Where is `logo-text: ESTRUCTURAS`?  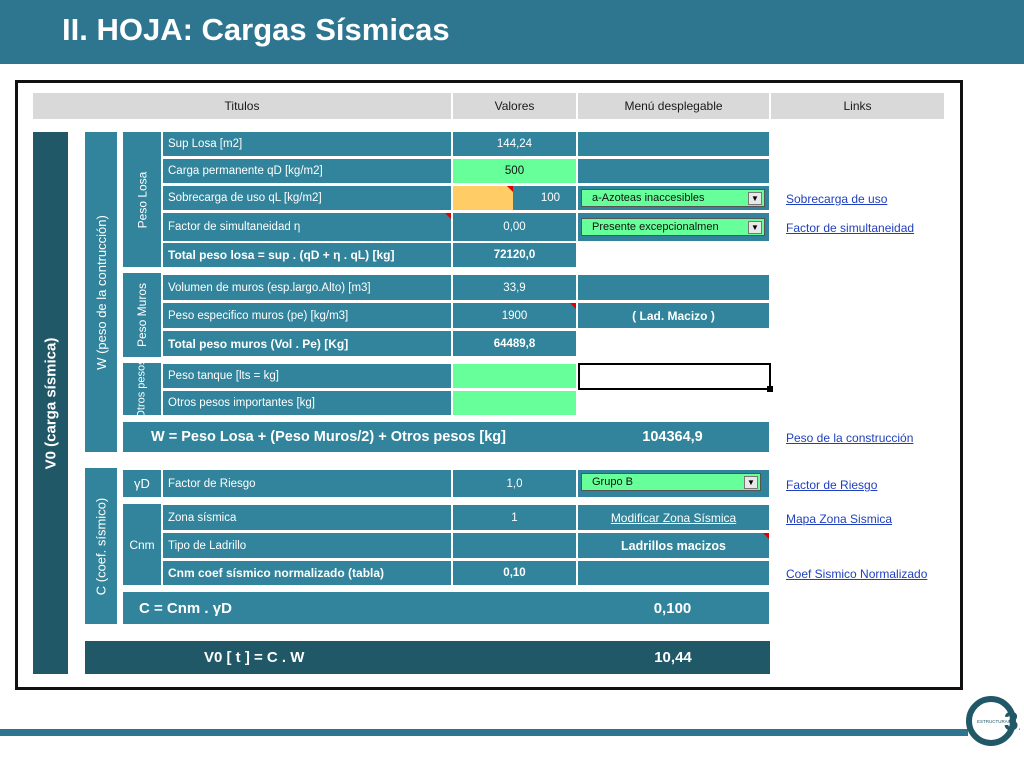 logo-text: ESTRUCTURAS is located at coordinates (994, 721).